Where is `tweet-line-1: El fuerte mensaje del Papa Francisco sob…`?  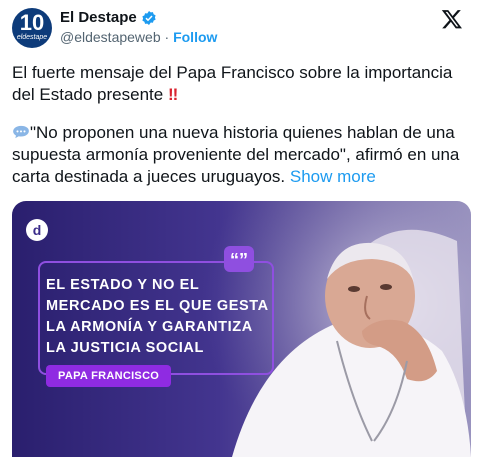
tweet-line-1: El fuerte mensaje del Papa Francisco sob… is located at coordinates (232, 83).